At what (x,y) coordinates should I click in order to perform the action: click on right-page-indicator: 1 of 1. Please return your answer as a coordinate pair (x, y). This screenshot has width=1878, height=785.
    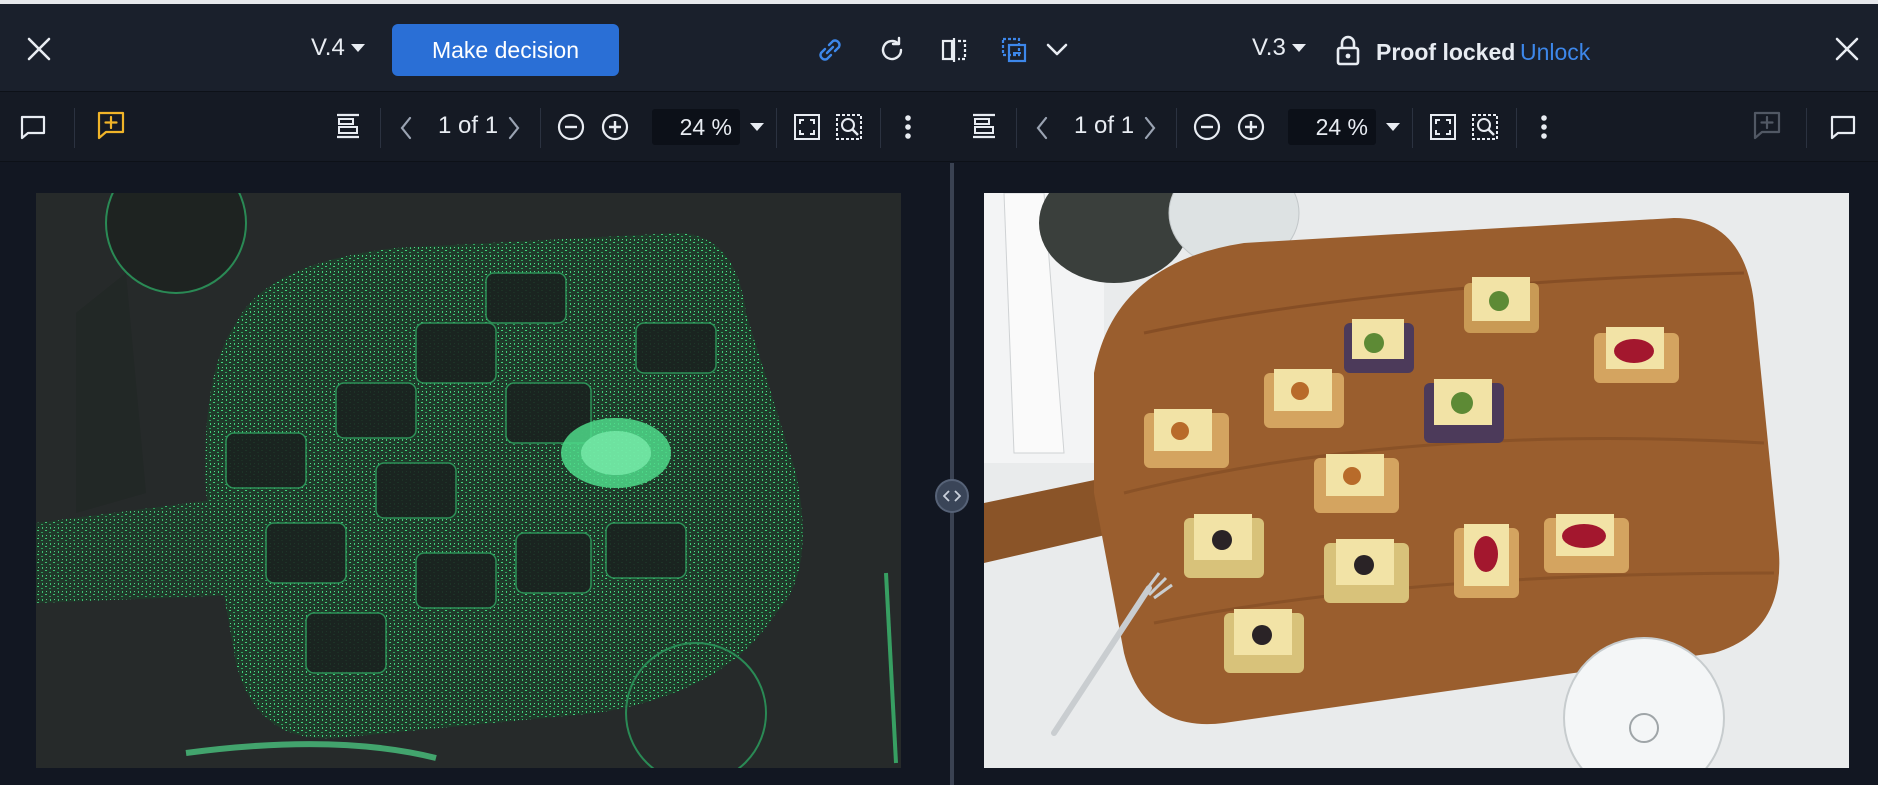
    Looking at the image, I should click on (1104, 125).